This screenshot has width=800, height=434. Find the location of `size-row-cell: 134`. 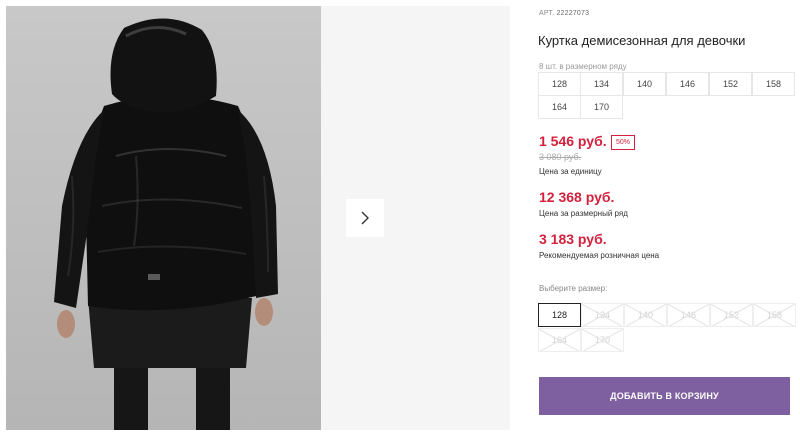

size-row-cell: 134 is located at coordinates (601, 84).